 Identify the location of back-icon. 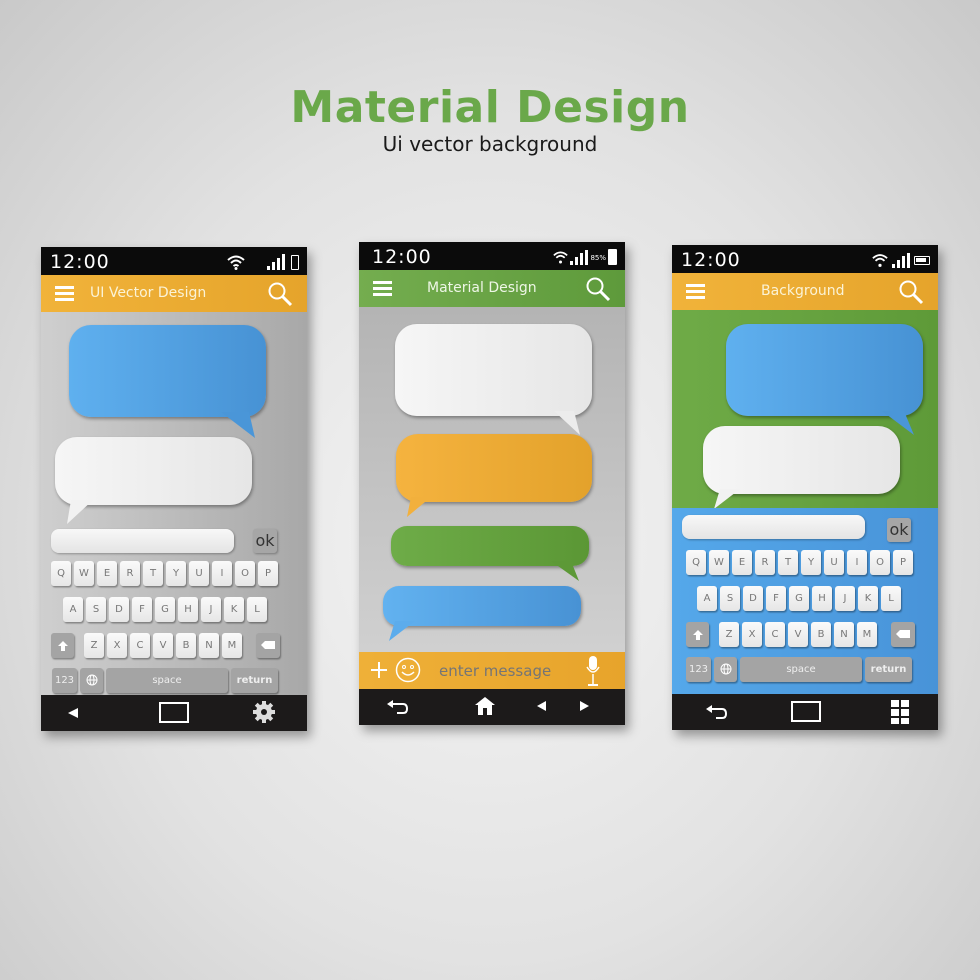
(73, 713).